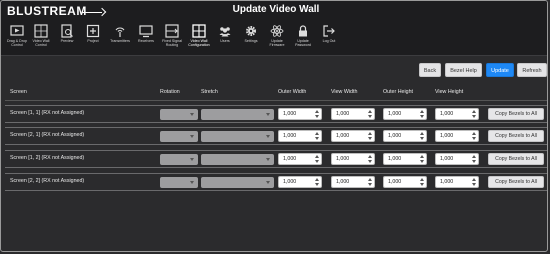 The image size is (550, 254). What do you see at coordinates (17, 43) in the screenshot?
I see `nav-label: Drag & Drop Control` at bounding box center [17, 43].